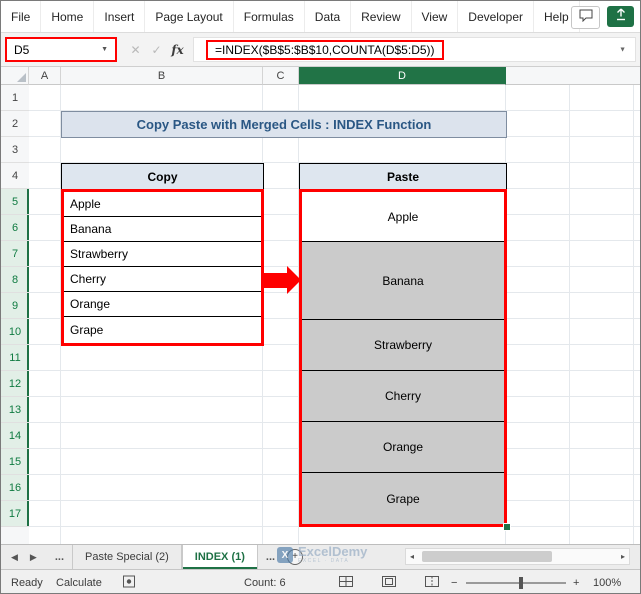 Image resolution: width=641 pixels, height=594 pixels. What do you see at coordinates (435, 16) in the screenshot?
I see `ribbon-tab-view: View` at bounding box center [435, 16].